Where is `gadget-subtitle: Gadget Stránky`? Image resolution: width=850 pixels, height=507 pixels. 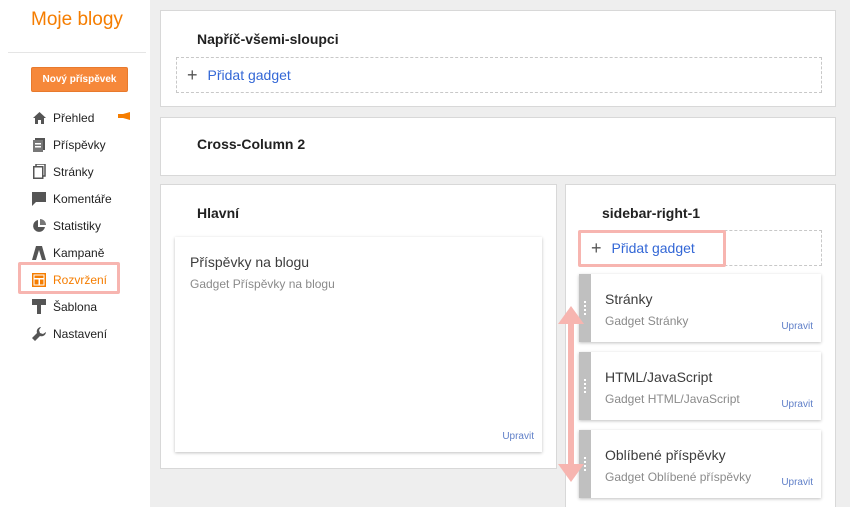
gadget-subtitle: Gadget Stránky is located at coordinates (647, 321).